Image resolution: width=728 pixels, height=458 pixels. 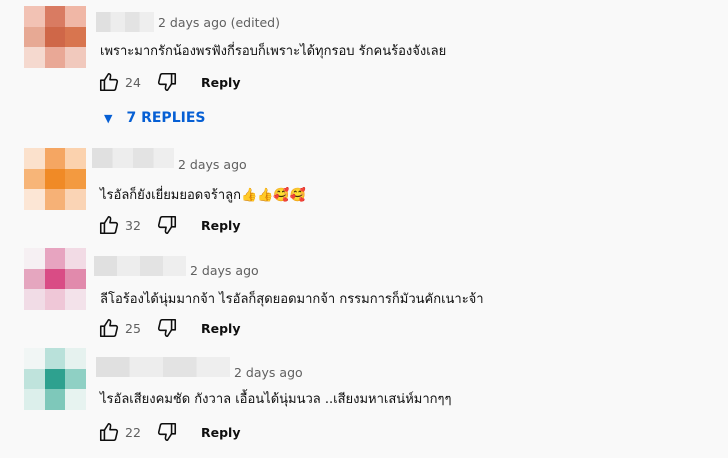 What do you see at coordinates (203, 195) in the screenshot?
I see `comment-text: ไรอัลก็ยังเยี่ยมยอดจร้าลูก👍👍🥰🥰` at bounding box center [203, 195].